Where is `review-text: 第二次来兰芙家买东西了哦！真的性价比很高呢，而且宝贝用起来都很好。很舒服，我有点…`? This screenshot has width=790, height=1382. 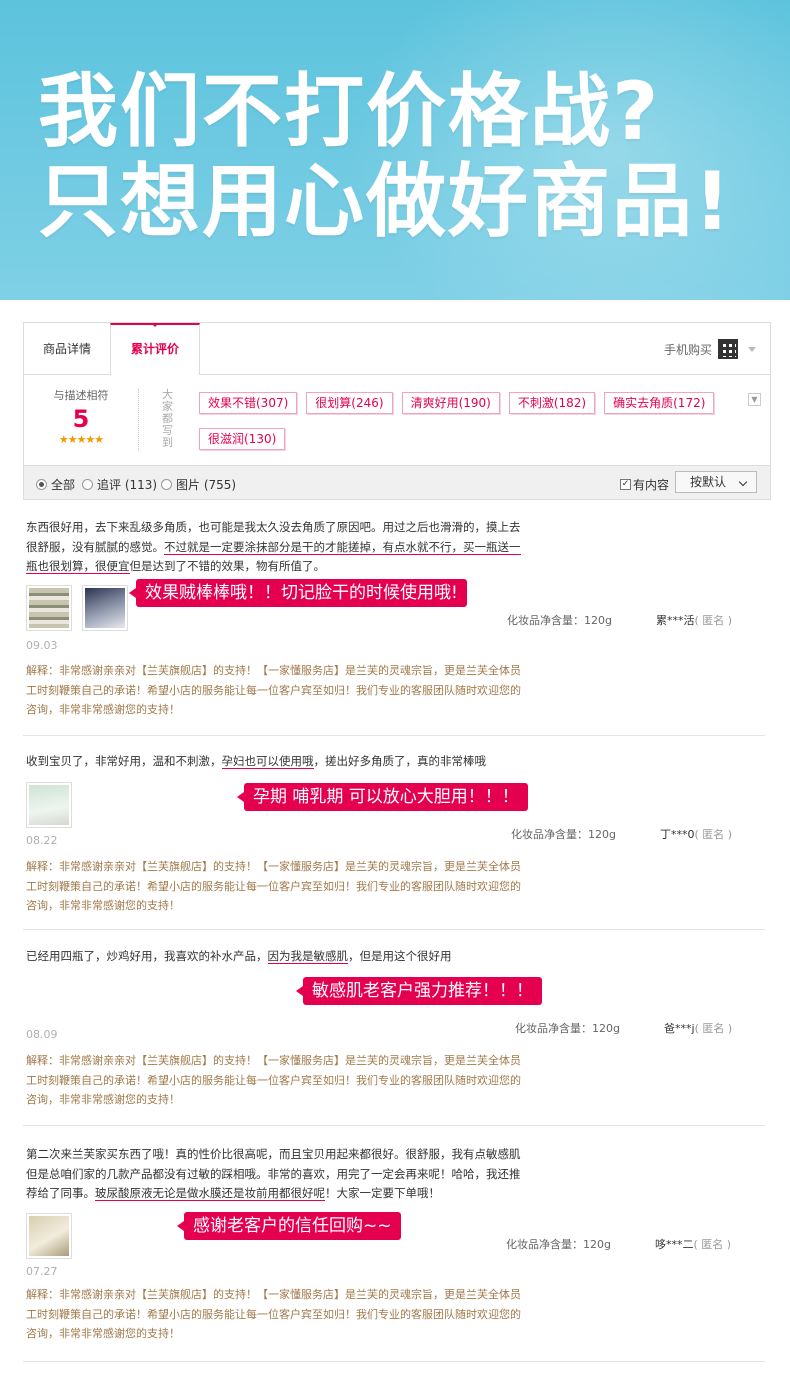 review-text: 第二次来兰芙家买东西了哦！真的性价比很高呢，而且宝贝用起来都很好。很舒服，我有点… is located at coordinates (276, 1174).